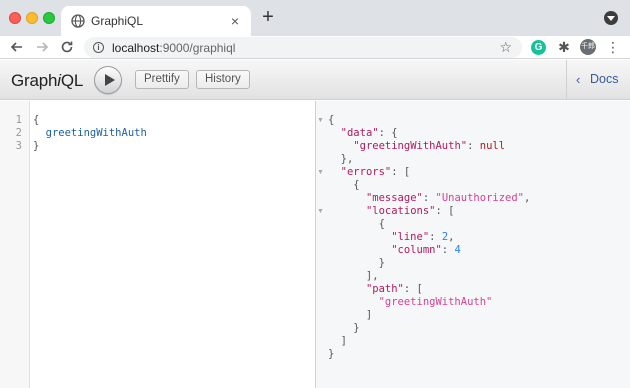  Describe the element at coordinates (400, 211) in the screenshot. I see `code-token: "locations"` at that location.